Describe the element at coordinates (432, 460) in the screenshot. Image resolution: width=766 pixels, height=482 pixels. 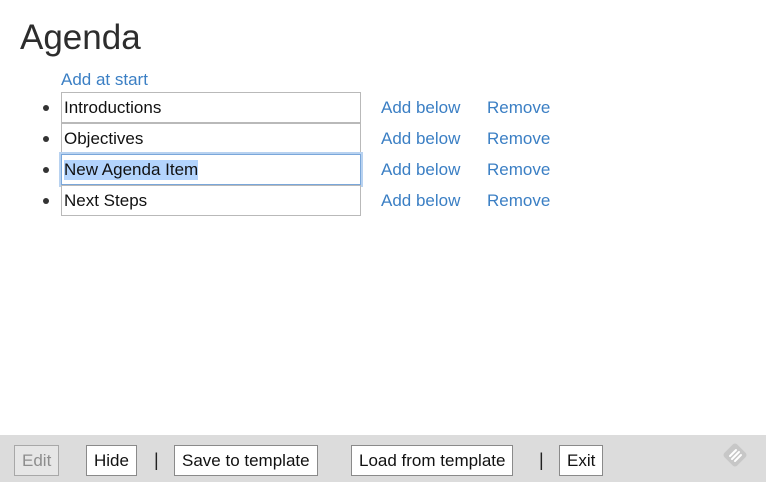
I see `load-from-template-button: Load from template` at that location.